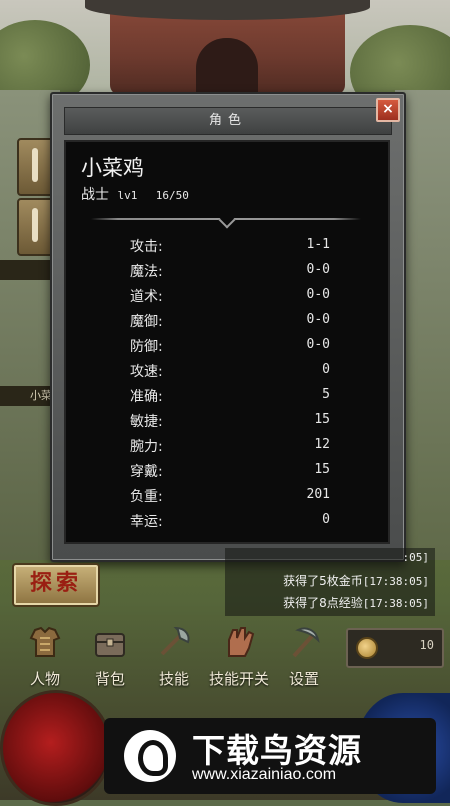 Image resolution: width=450 pixels, height=806 pixels. I want to click on stat-label: 准确:, so click(146, 397).